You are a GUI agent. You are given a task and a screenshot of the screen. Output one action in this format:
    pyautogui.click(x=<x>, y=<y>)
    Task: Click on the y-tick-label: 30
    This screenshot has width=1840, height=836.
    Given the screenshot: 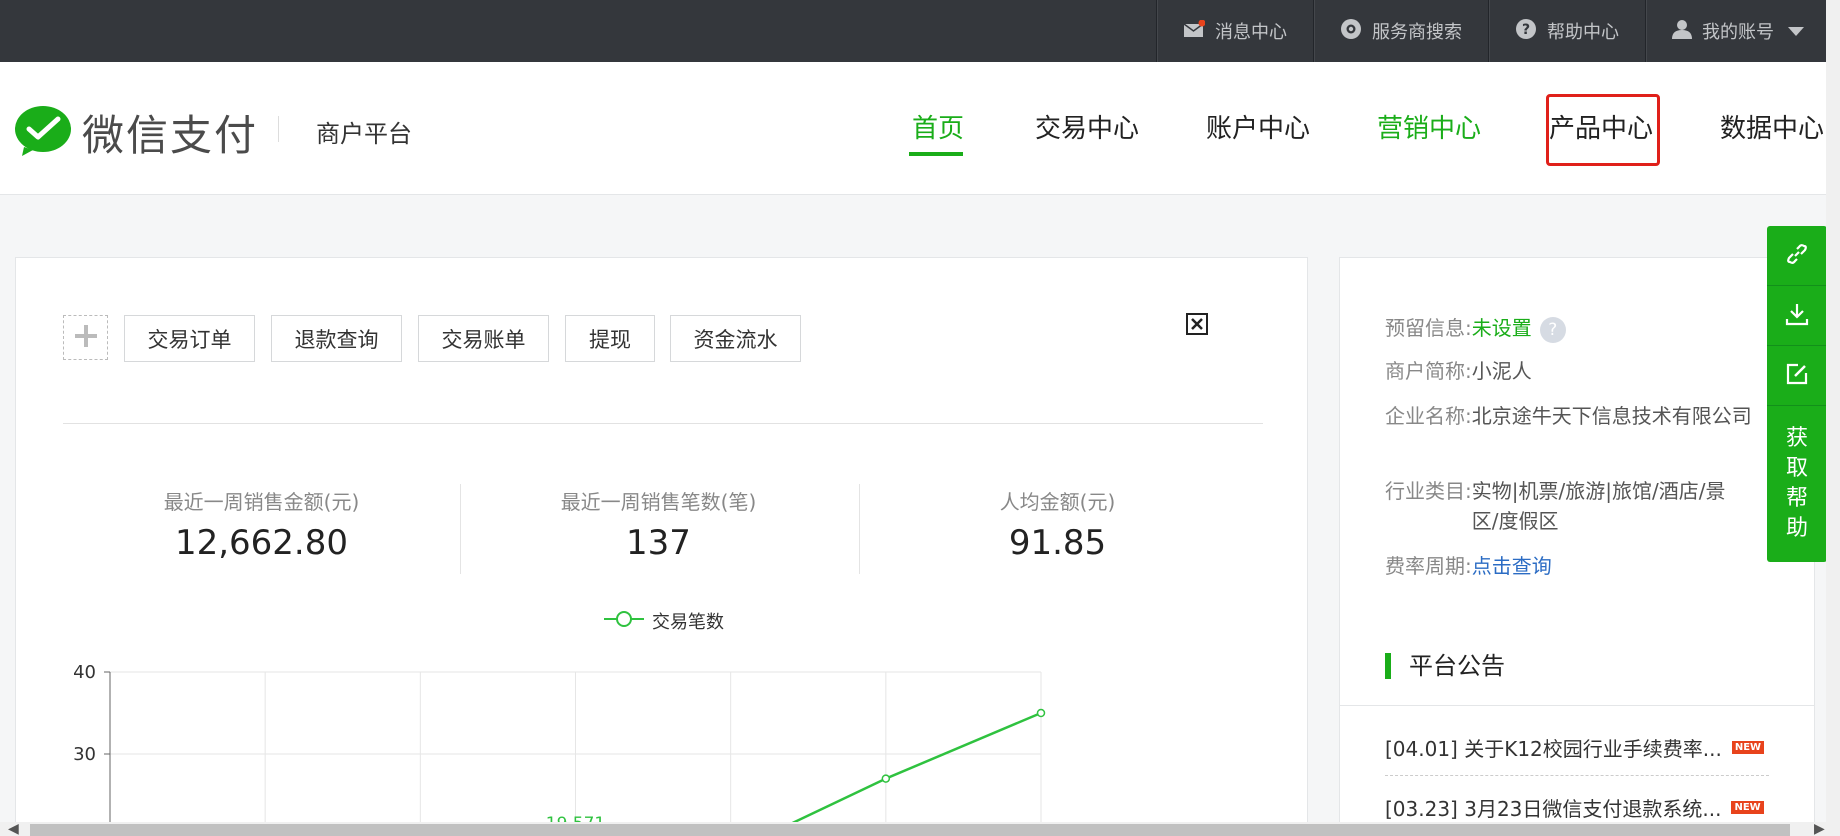 What is the action you would take?
    pyautogui.click(x=84, y=754)
    